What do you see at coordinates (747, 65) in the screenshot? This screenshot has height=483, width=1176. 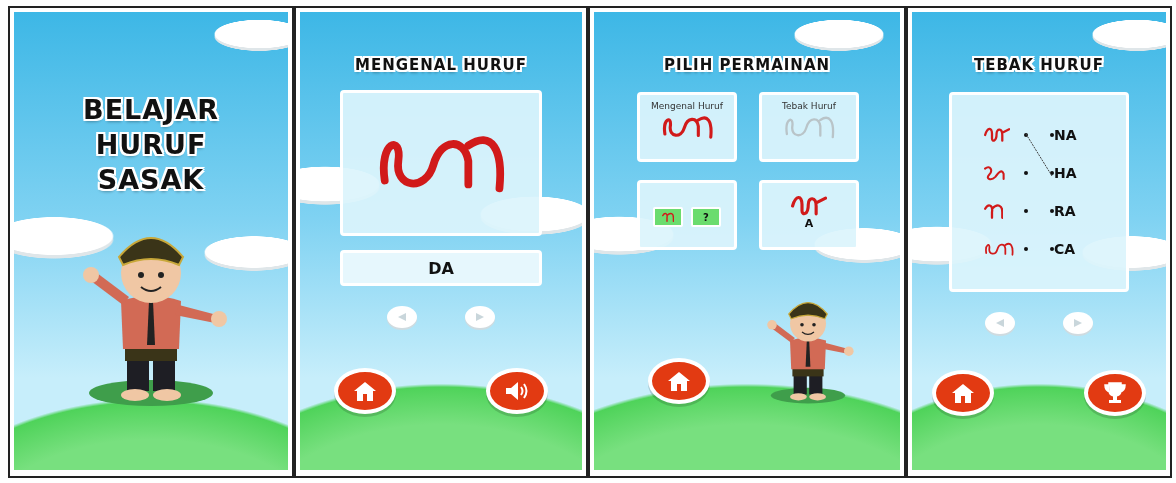 I see `screen-title: PILIH PERMAINAN` at bounding box center [747, 65].